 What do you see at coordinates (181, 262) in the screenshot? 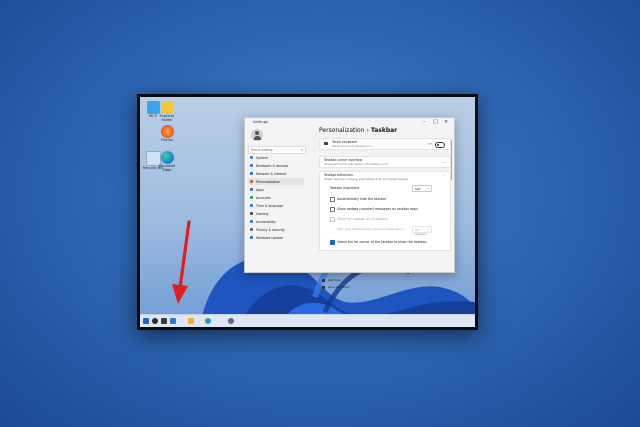
I see `red-arrow-annotation` at bounding box center [181, 262].